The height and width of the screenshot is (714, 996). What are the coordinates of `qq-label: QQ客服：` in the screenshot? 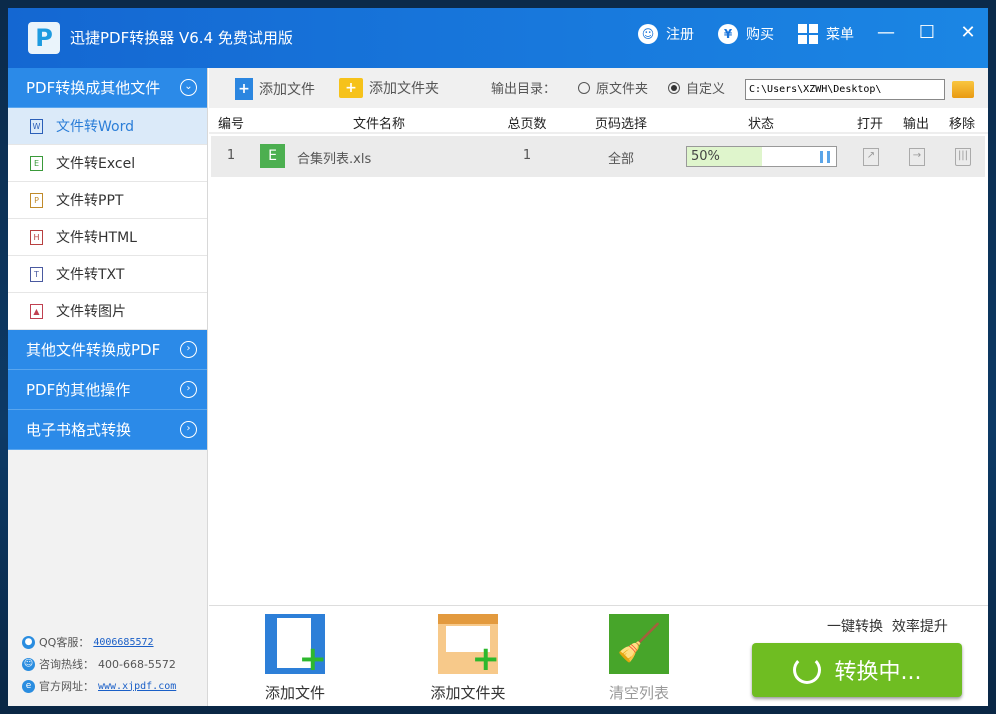 It's located at (64, 642).